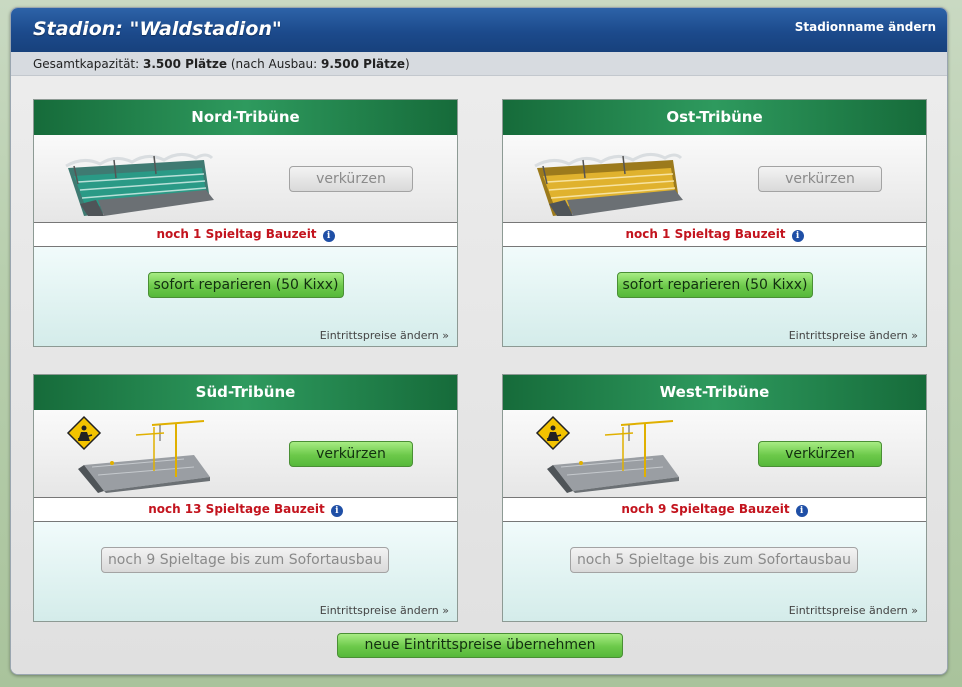 Image resolution: width=962 pixels, height=687 pixels. I want to click on build-time-text: noch 9 Spieltage Bauzeit, so click(705, 509).